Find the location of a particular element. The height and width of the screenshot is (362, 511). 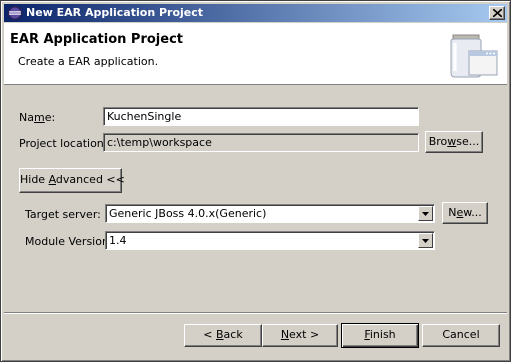

close-icon is located at coordinates (497, 13).